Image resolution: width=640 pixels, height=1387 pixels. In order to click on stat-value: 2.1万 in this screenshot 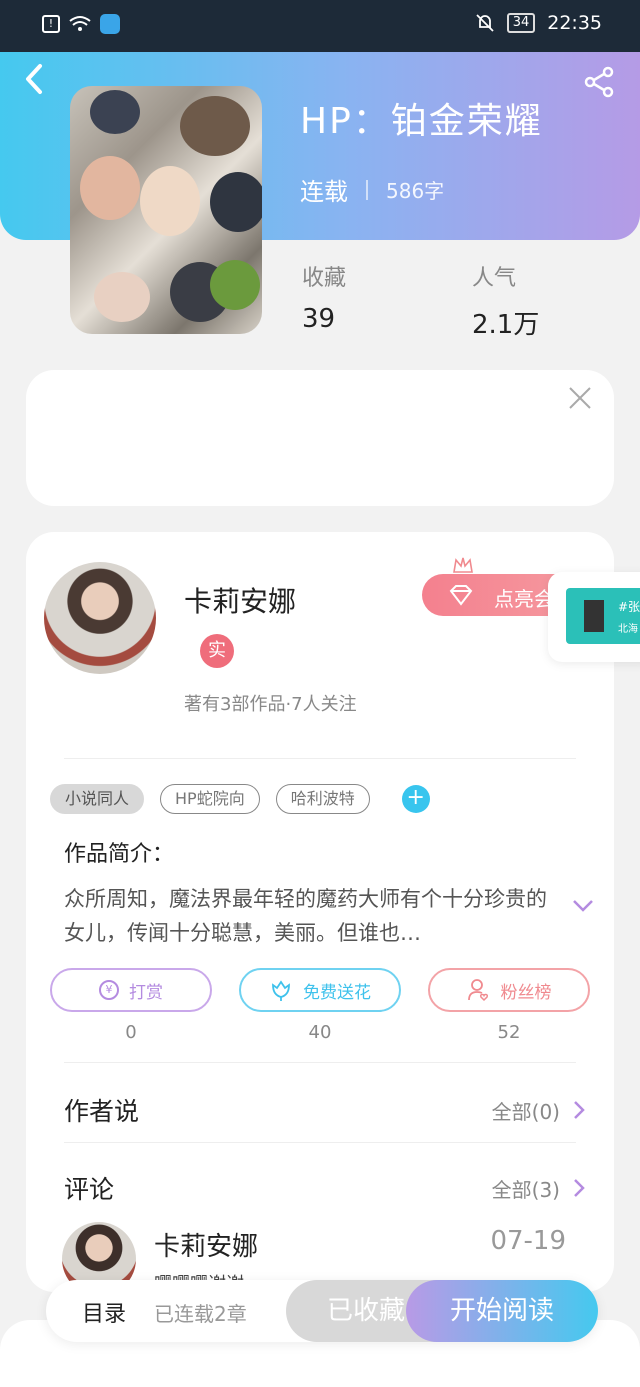, I will do `click(506, 325)`.